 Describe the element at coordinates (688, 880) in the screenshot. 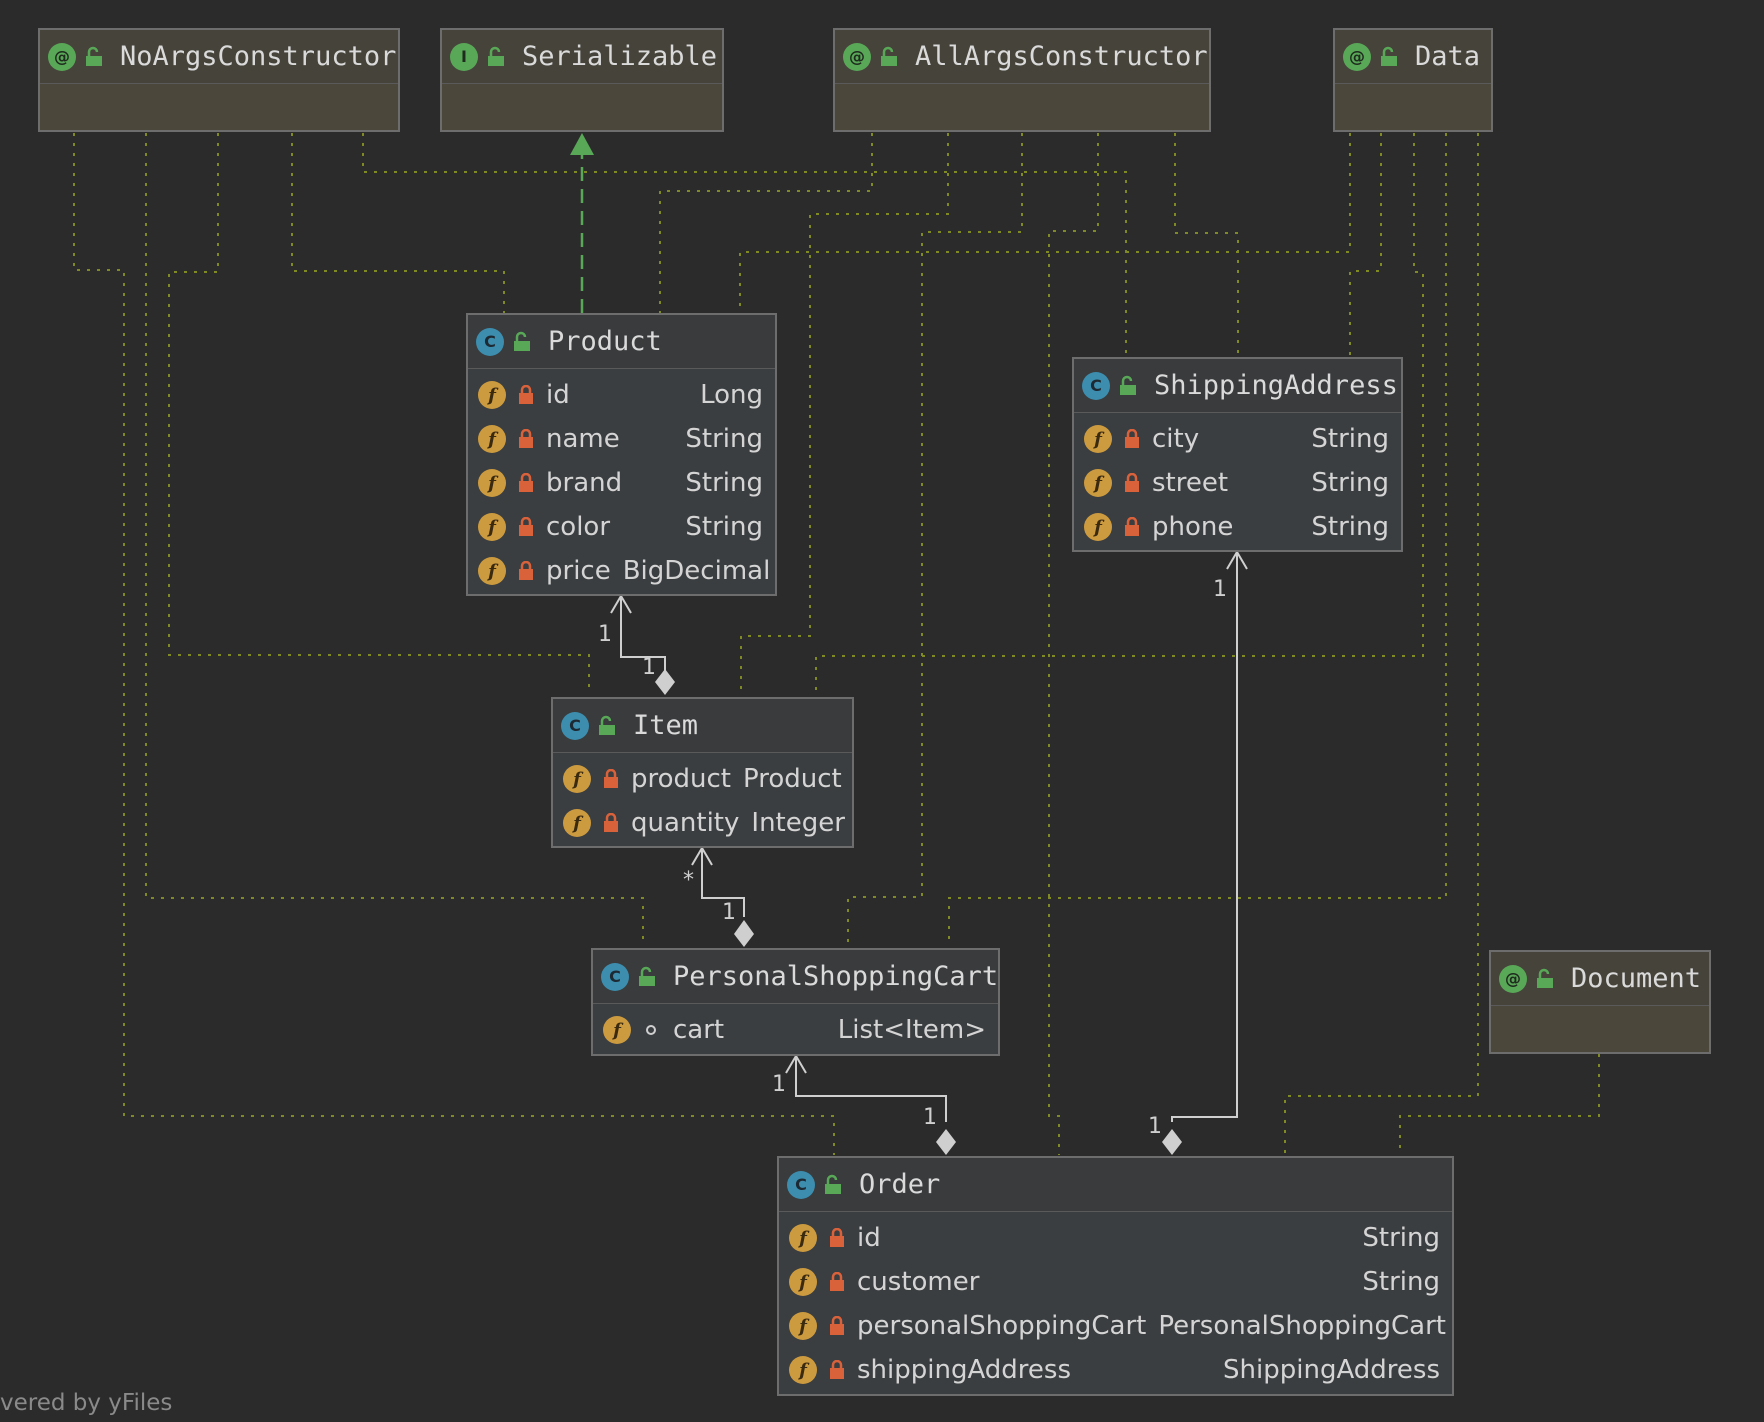

I see `multiplicity-label: *` at that location.